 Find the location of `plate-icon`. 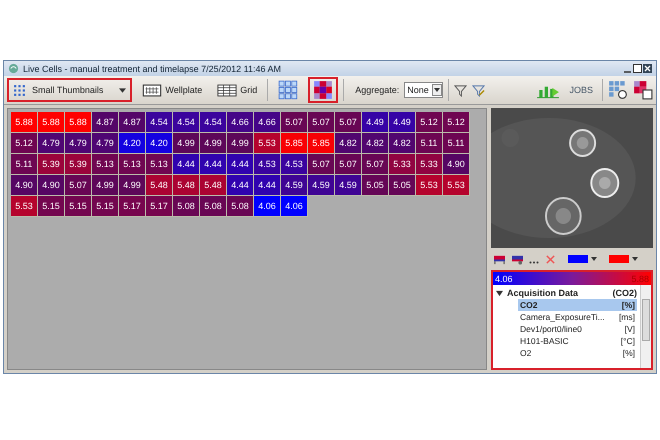

plate-icon is located at coordinates (499, 259).